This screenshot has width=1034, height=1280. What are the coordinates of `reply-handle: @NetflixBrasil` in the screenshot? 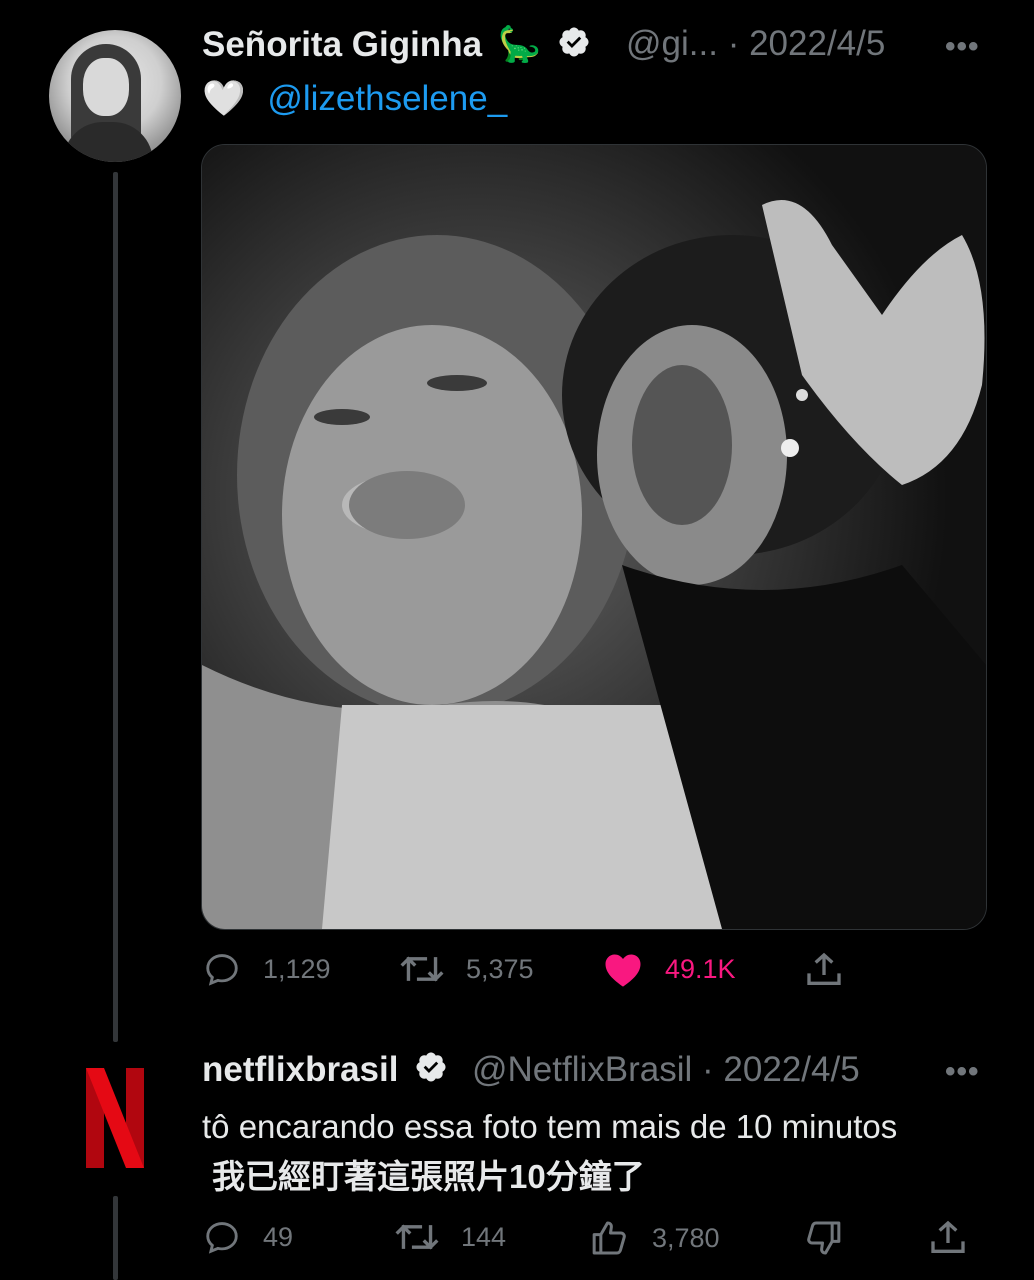 It's located at (582, 1069).